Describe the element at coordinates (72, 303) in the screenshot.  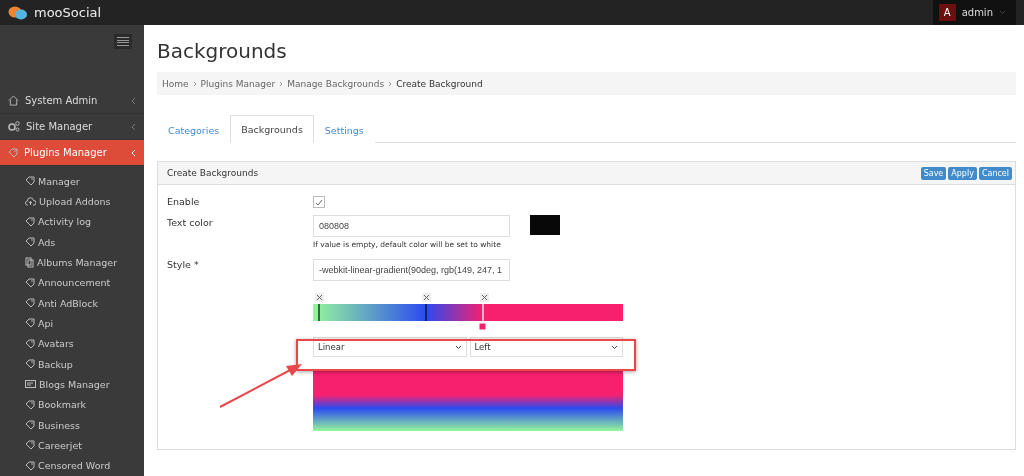
I see `sidebar-item: Anti AdBlock` at that location.